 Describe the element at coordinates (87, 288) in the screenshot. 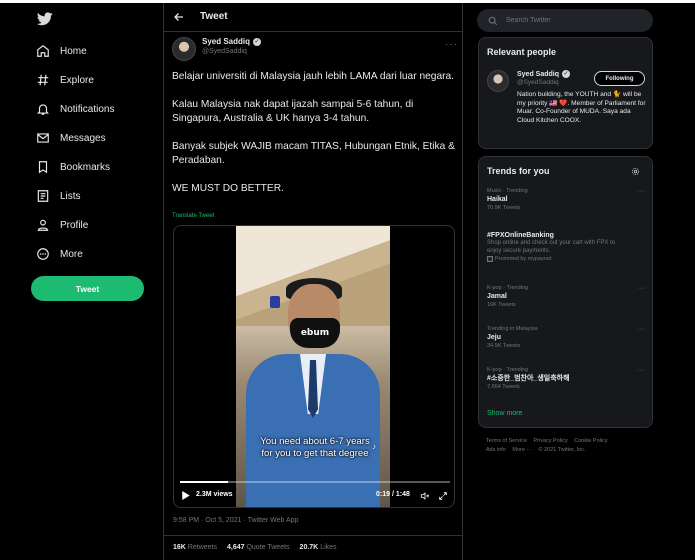

I see `tweet-button: Tweet` at that location.